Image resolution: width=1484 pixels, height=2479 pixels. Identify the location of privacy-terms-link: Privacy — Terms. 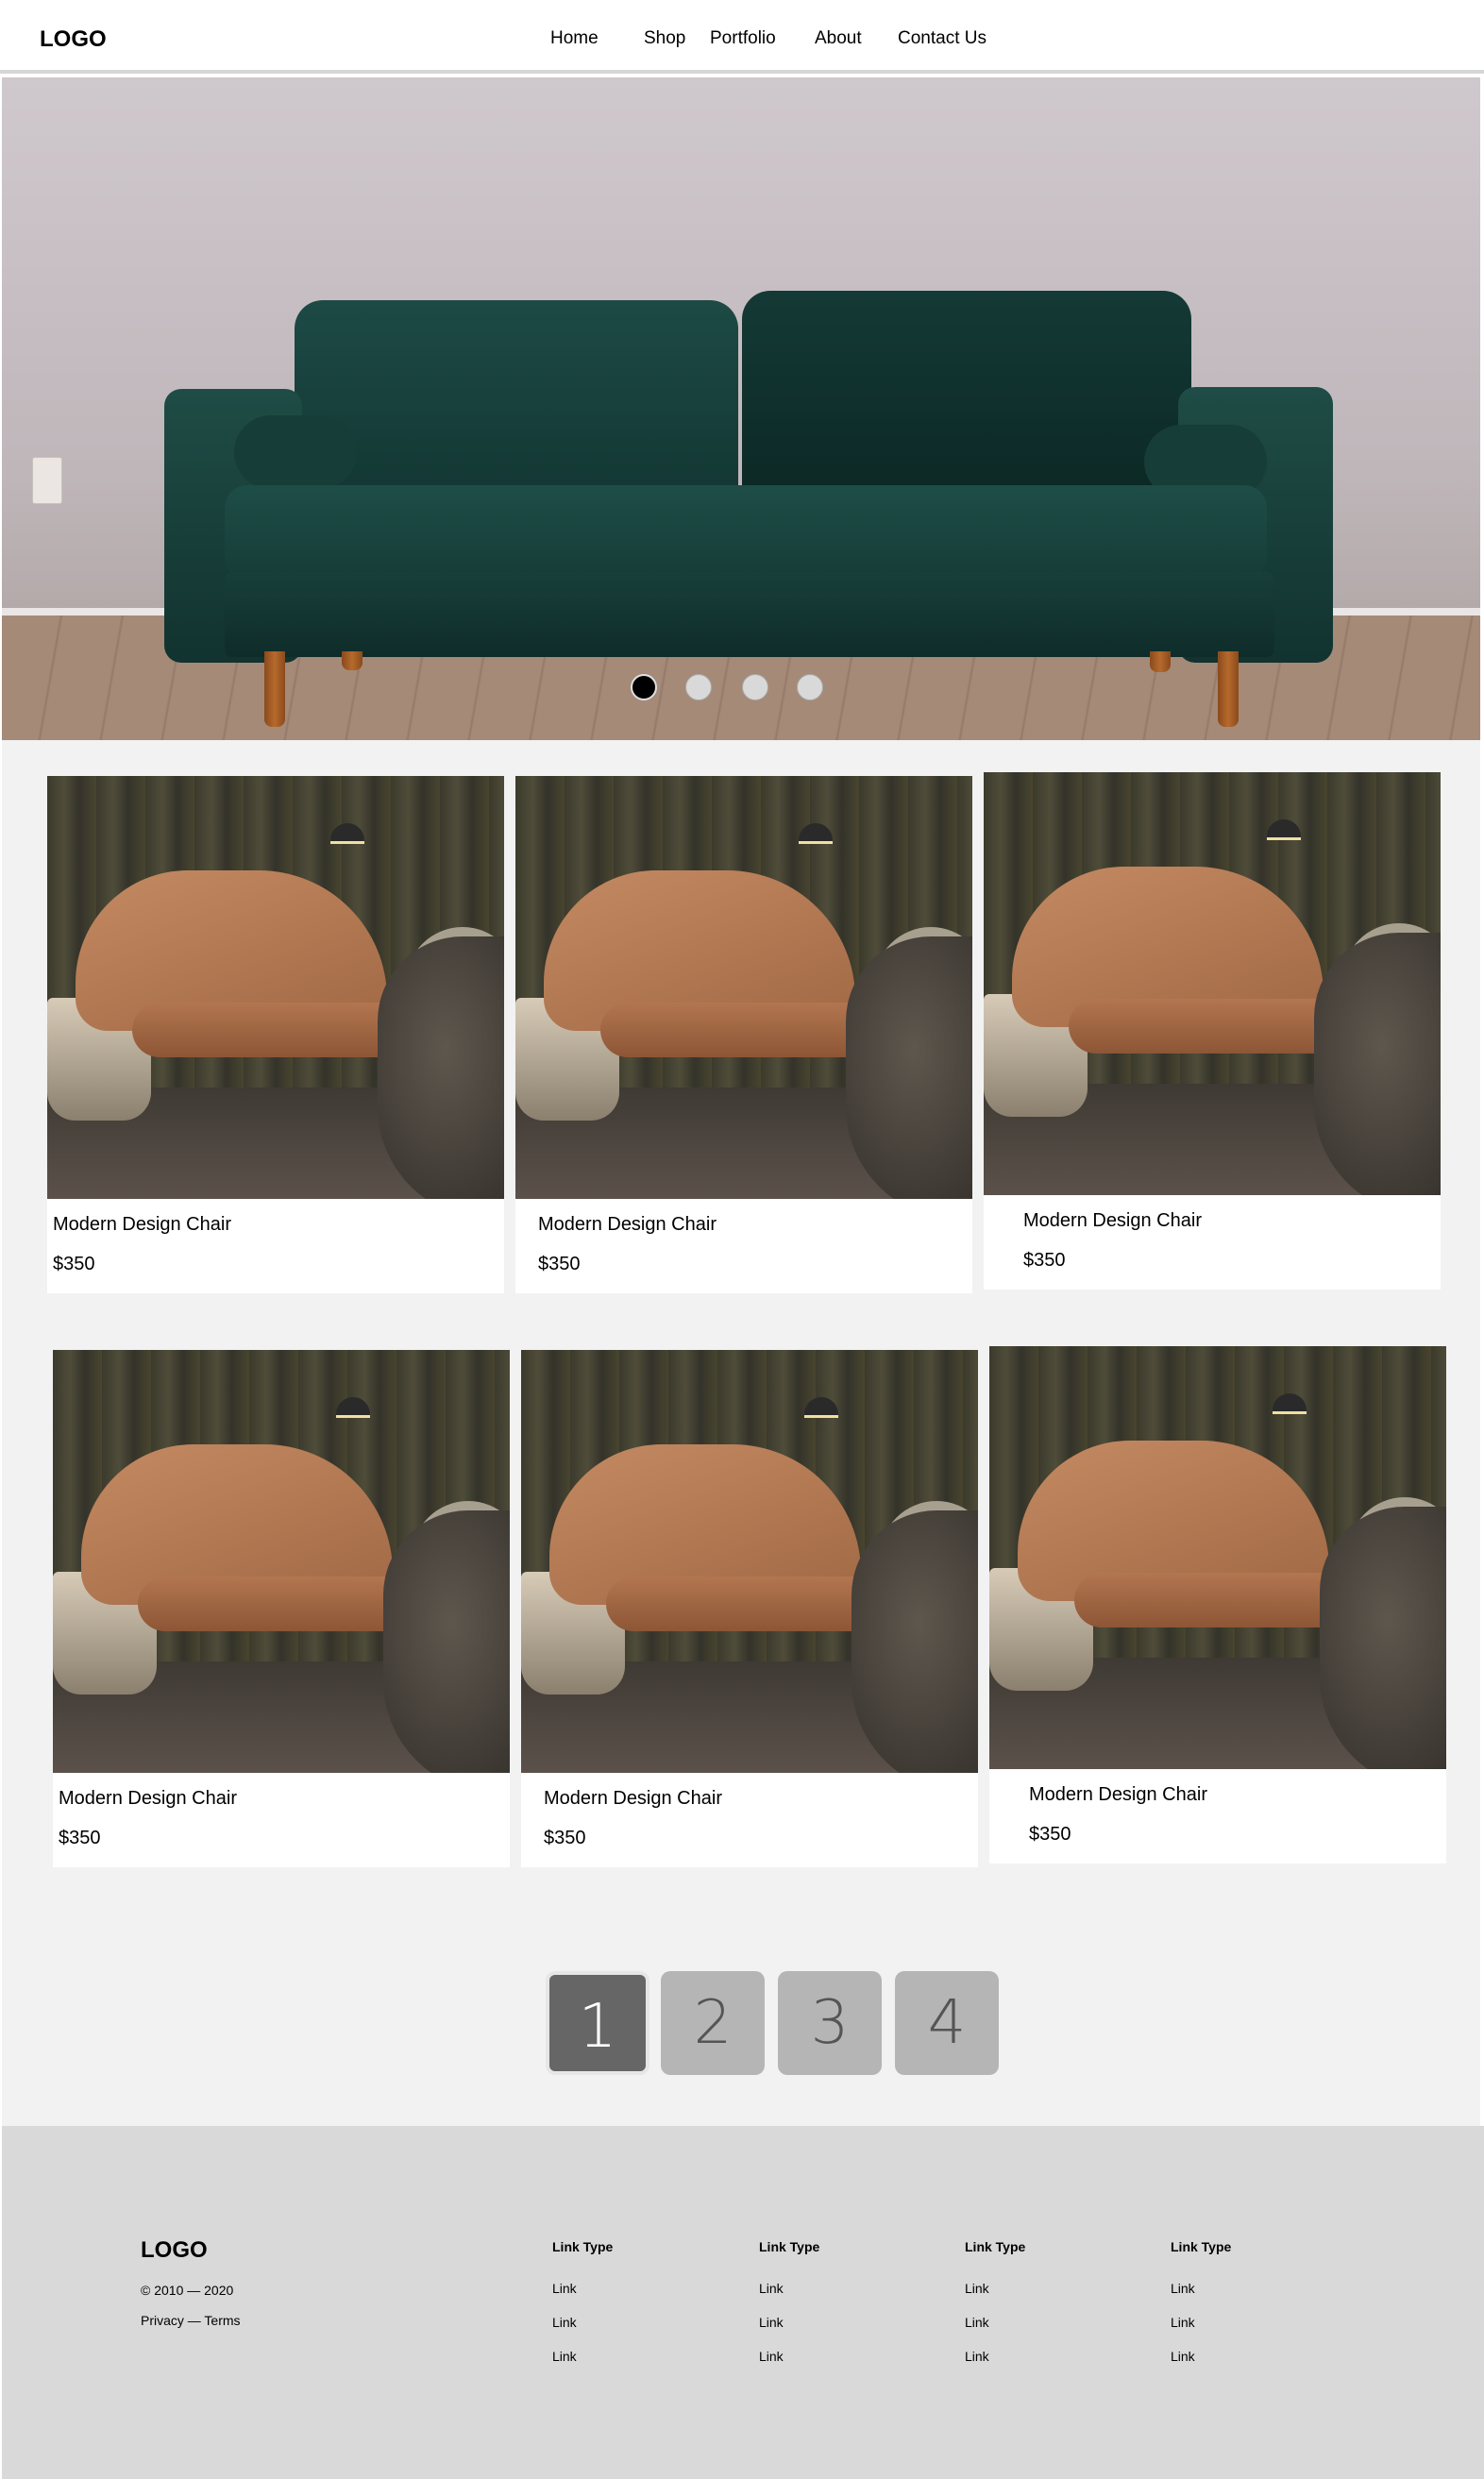
(191, 2321).